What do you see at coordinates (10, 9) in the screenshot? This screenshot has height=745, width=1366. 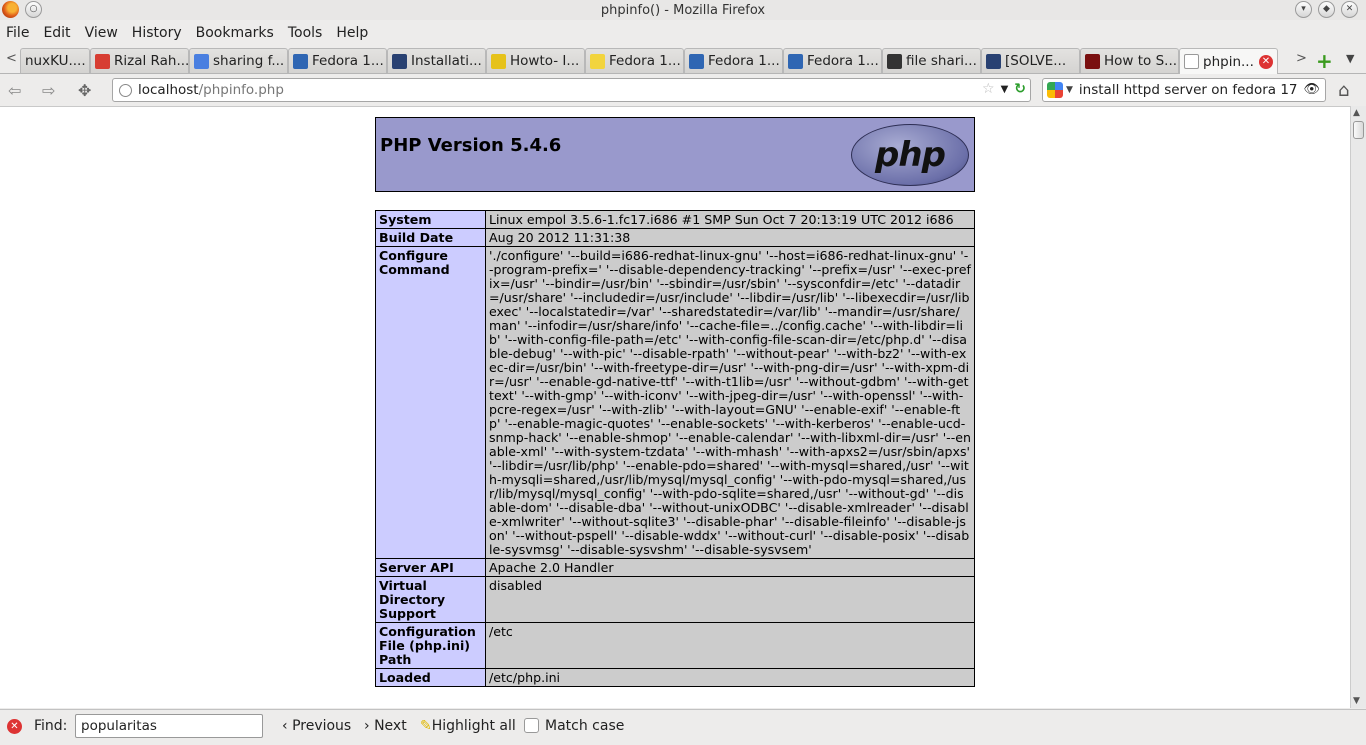 I see `firefox-logo-icon` at bounding box center [10, 9].